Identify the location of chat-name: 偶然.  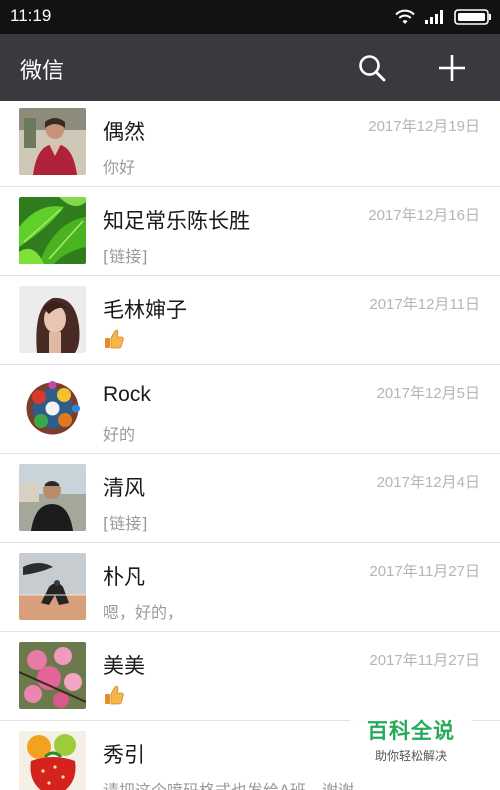
(124, 132).